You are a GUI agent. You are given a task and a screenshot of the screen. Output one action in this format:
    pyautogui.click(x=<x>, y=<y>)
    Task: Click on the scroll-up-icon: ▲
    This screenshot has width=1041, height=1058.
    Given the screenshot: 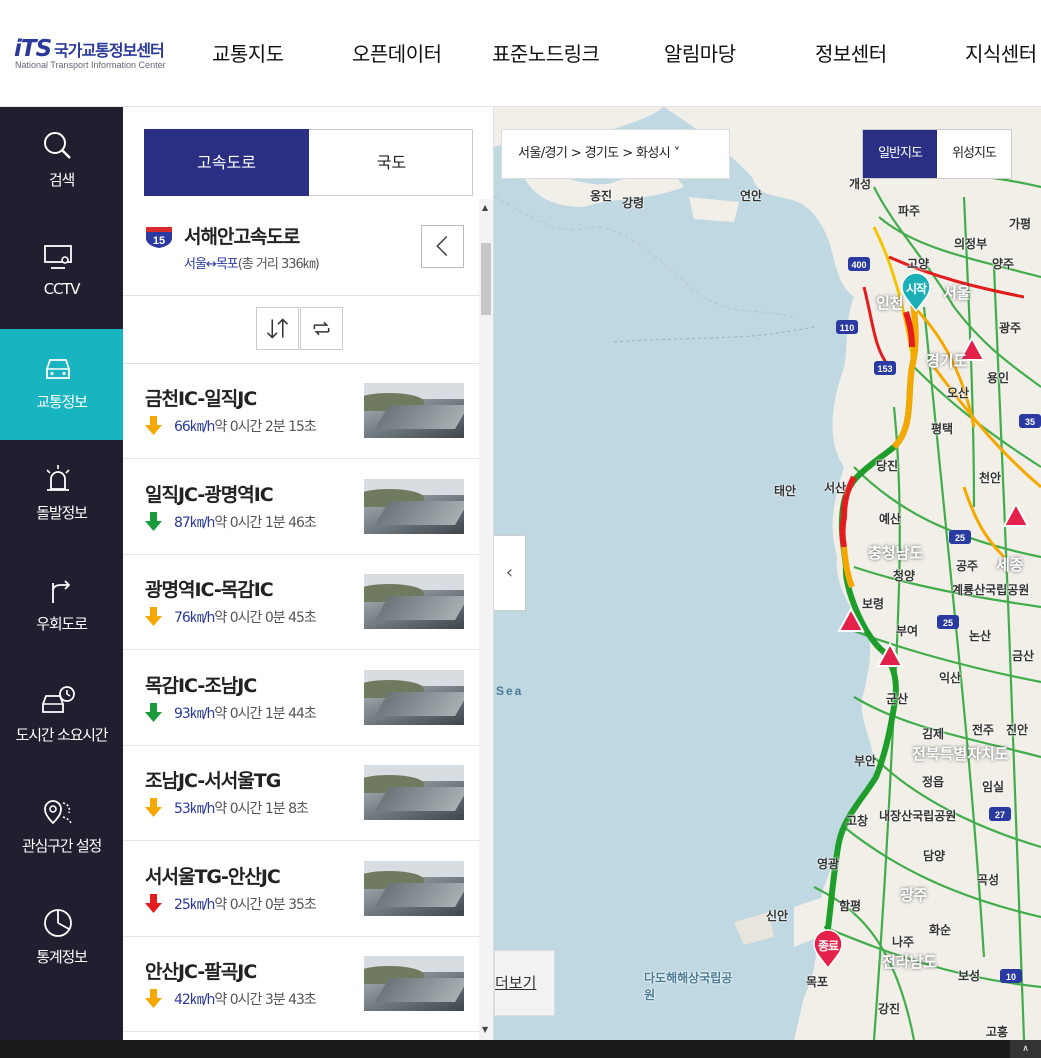 What is the action you would take?
    pyautogui.click(x=485, y=207)
    